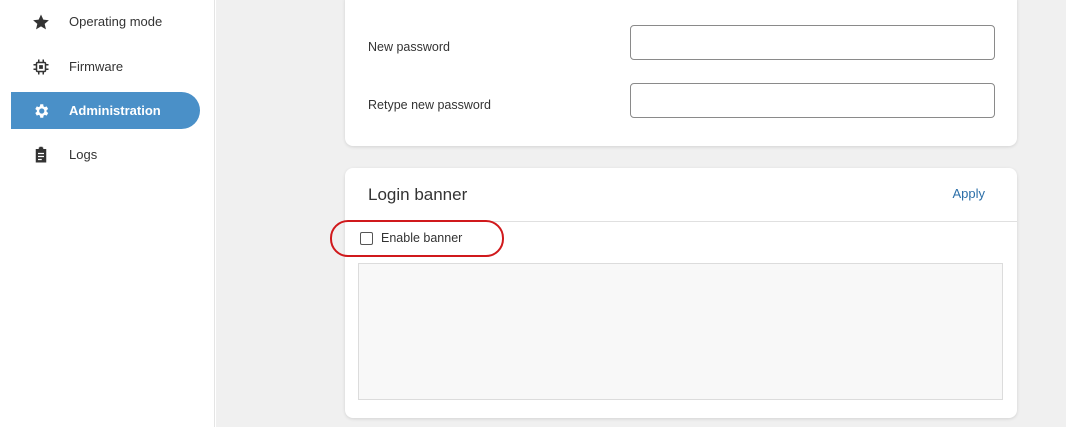 Image resolution: width=1066 pixels, height=427 pixels. I want to click on divider, so click(681, 221).